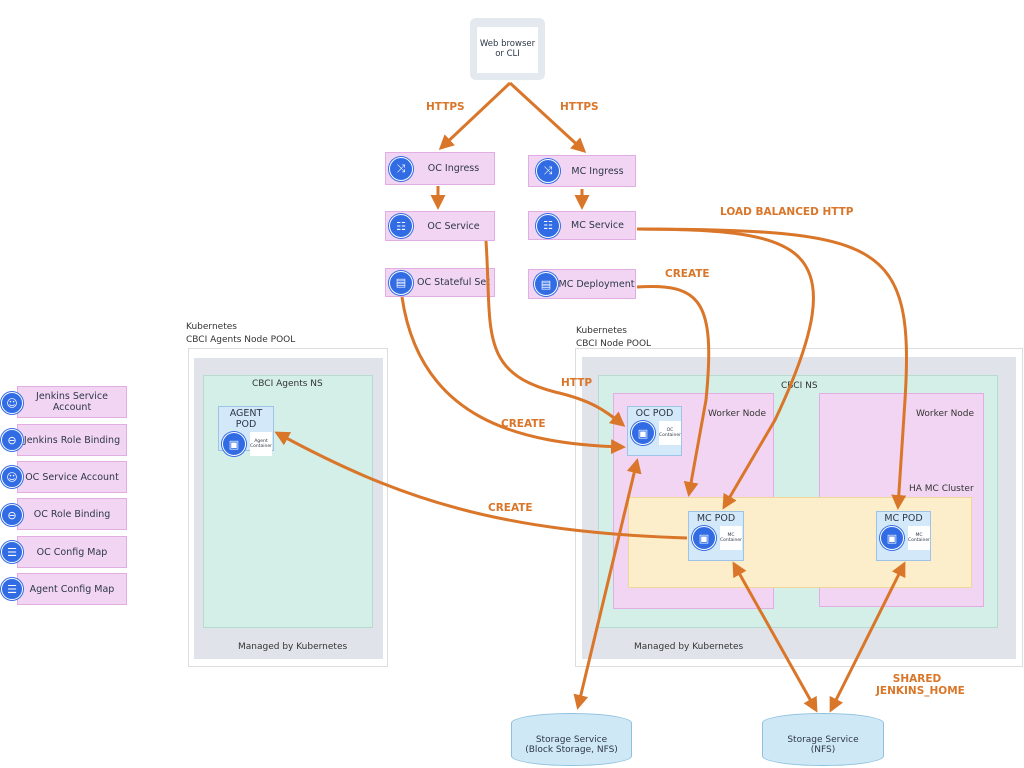 The width and height of the screenshot is (1024, 768). I want to click on arrow-client-mc-ingress, so click(547, 117).